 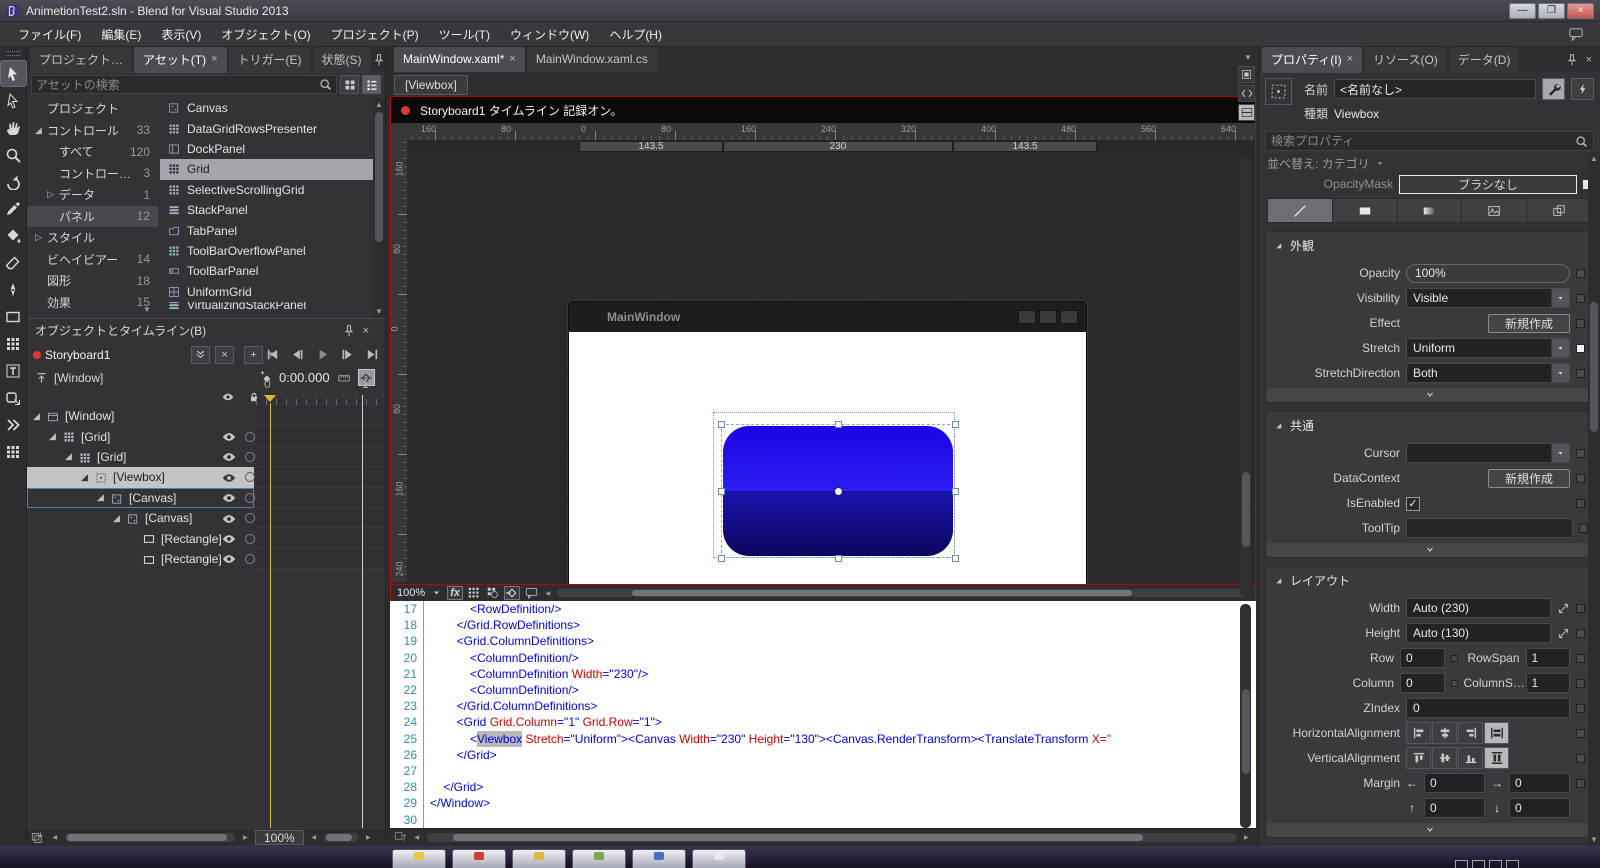 I want to click on stretch-direction-combo: Both, so click(x=1488, y=373).